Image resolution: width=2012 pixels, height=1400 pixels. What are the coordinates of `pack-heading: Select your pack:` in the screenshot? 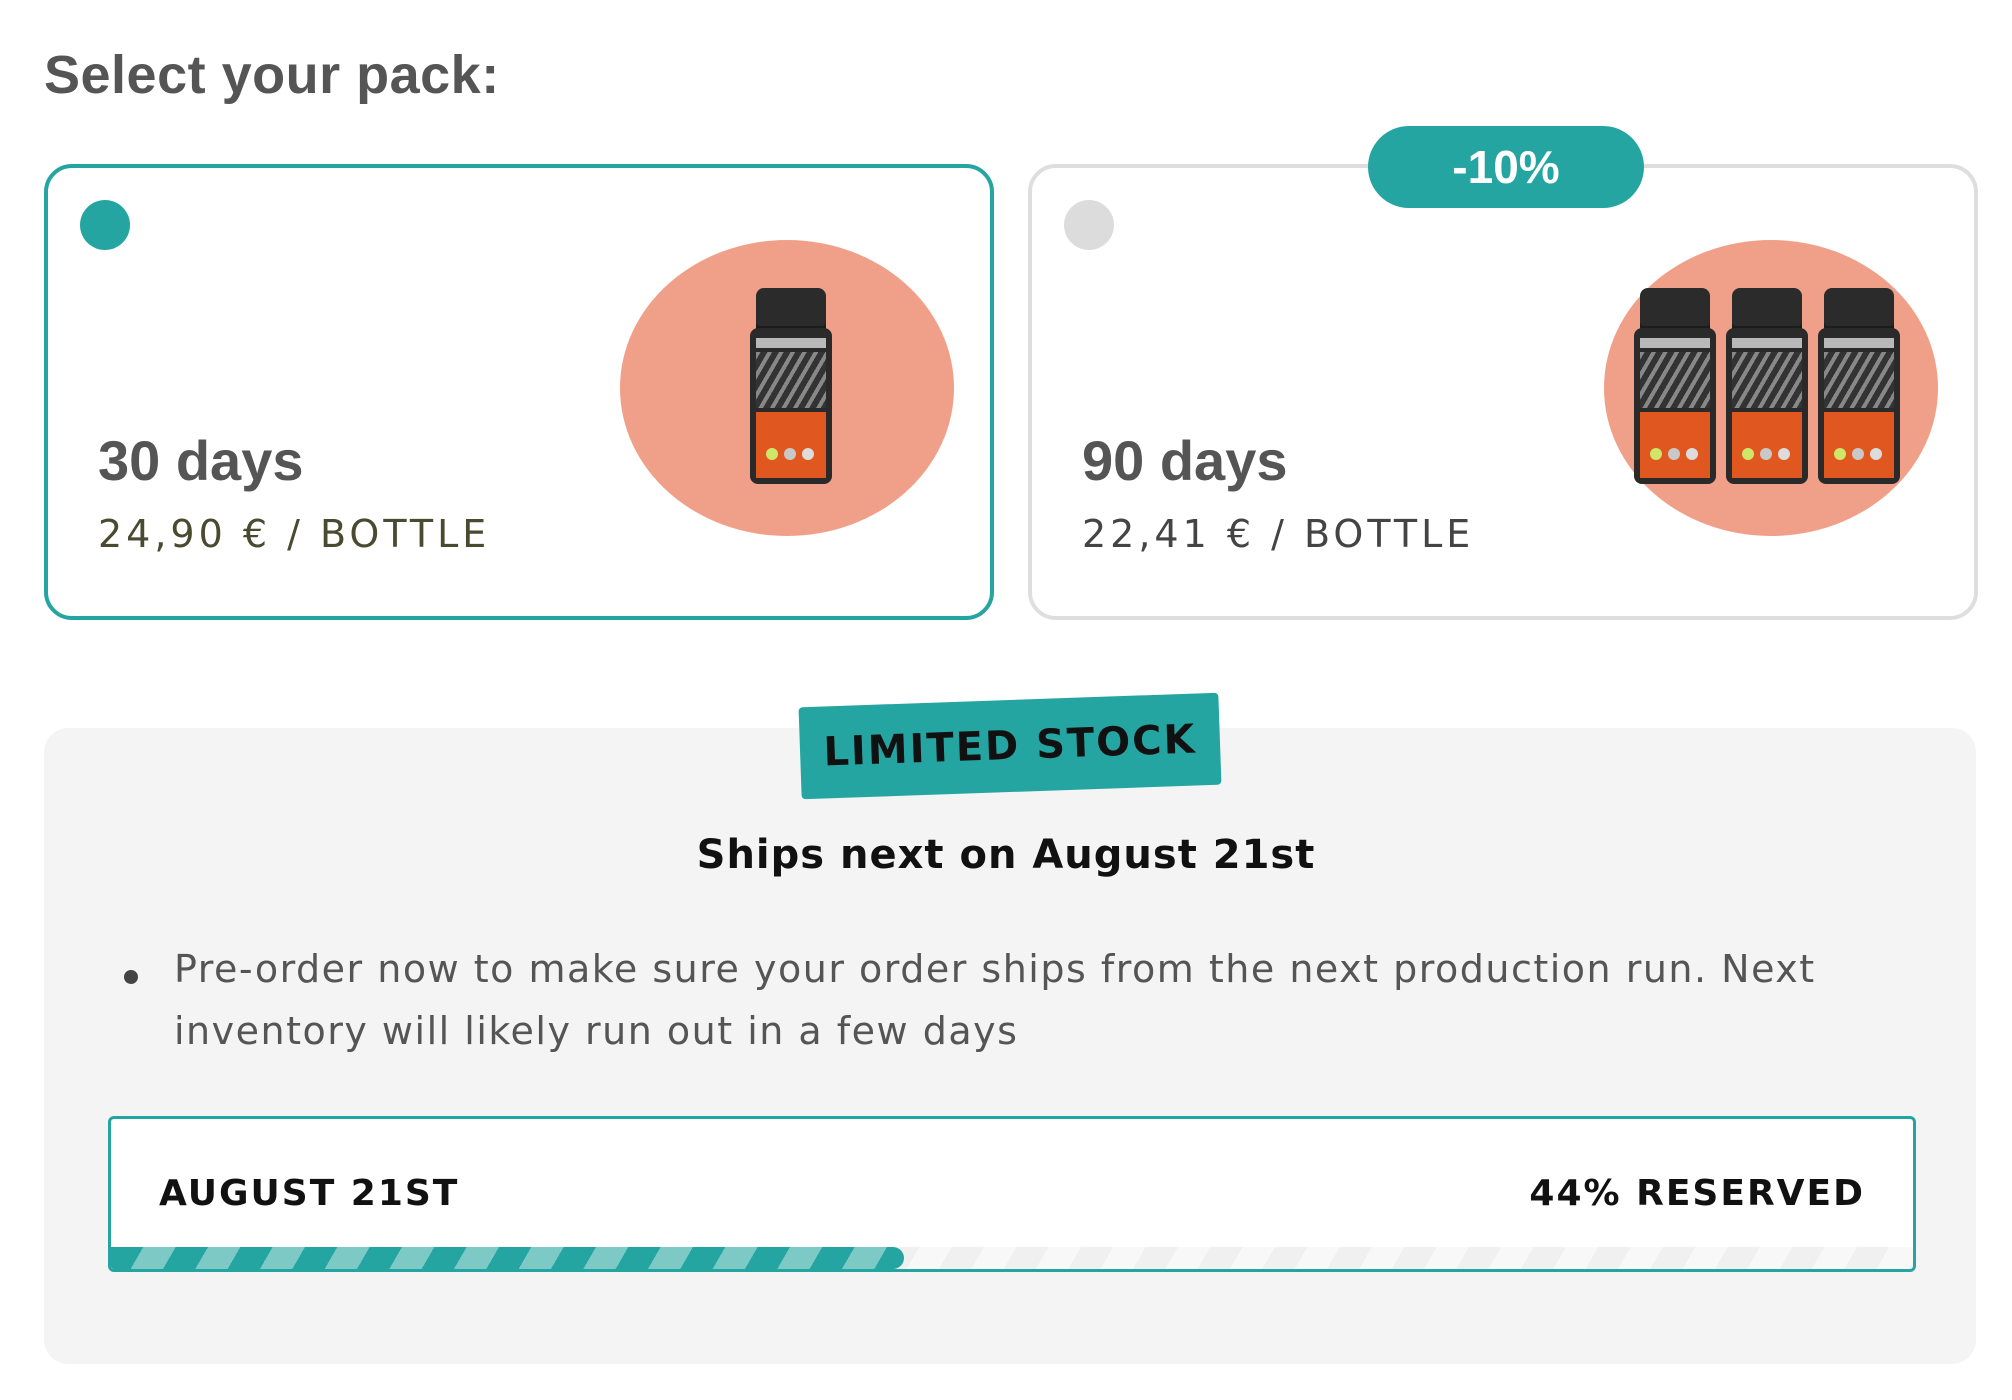 It's located at (272, 75).